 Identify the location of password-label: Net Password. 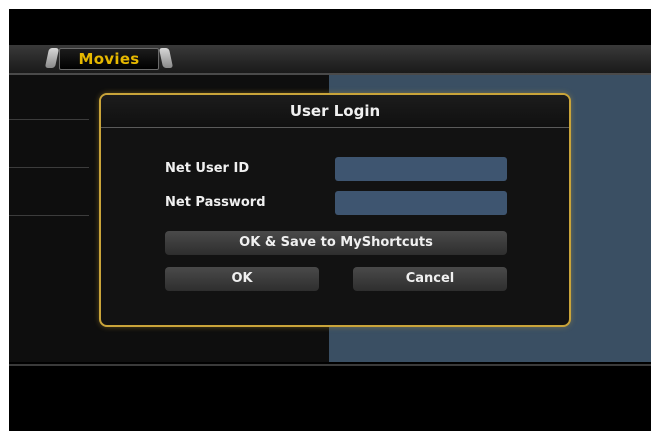
(215, 202).